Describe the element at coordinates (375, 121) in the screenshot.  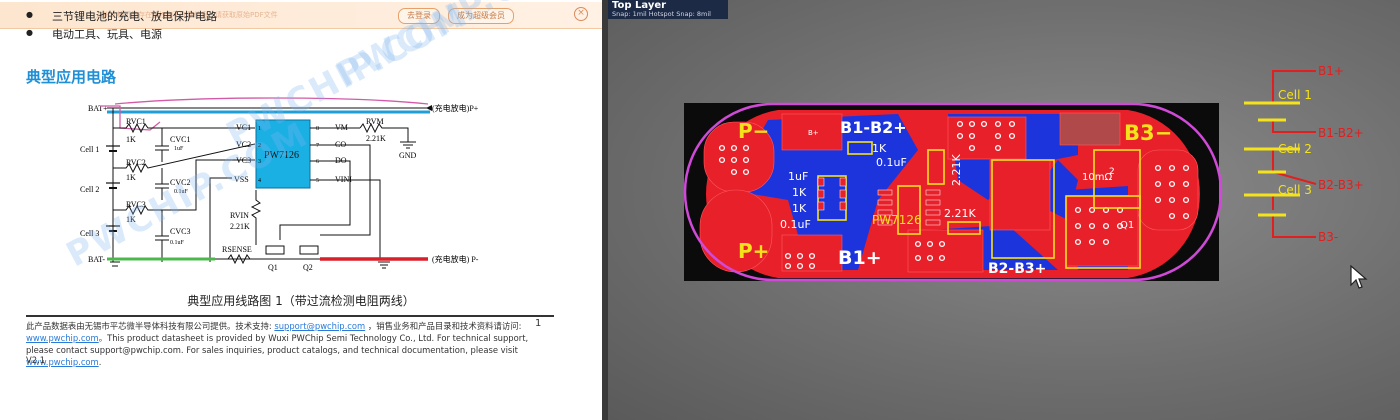
I see `rvm-label: RVM` at that location.